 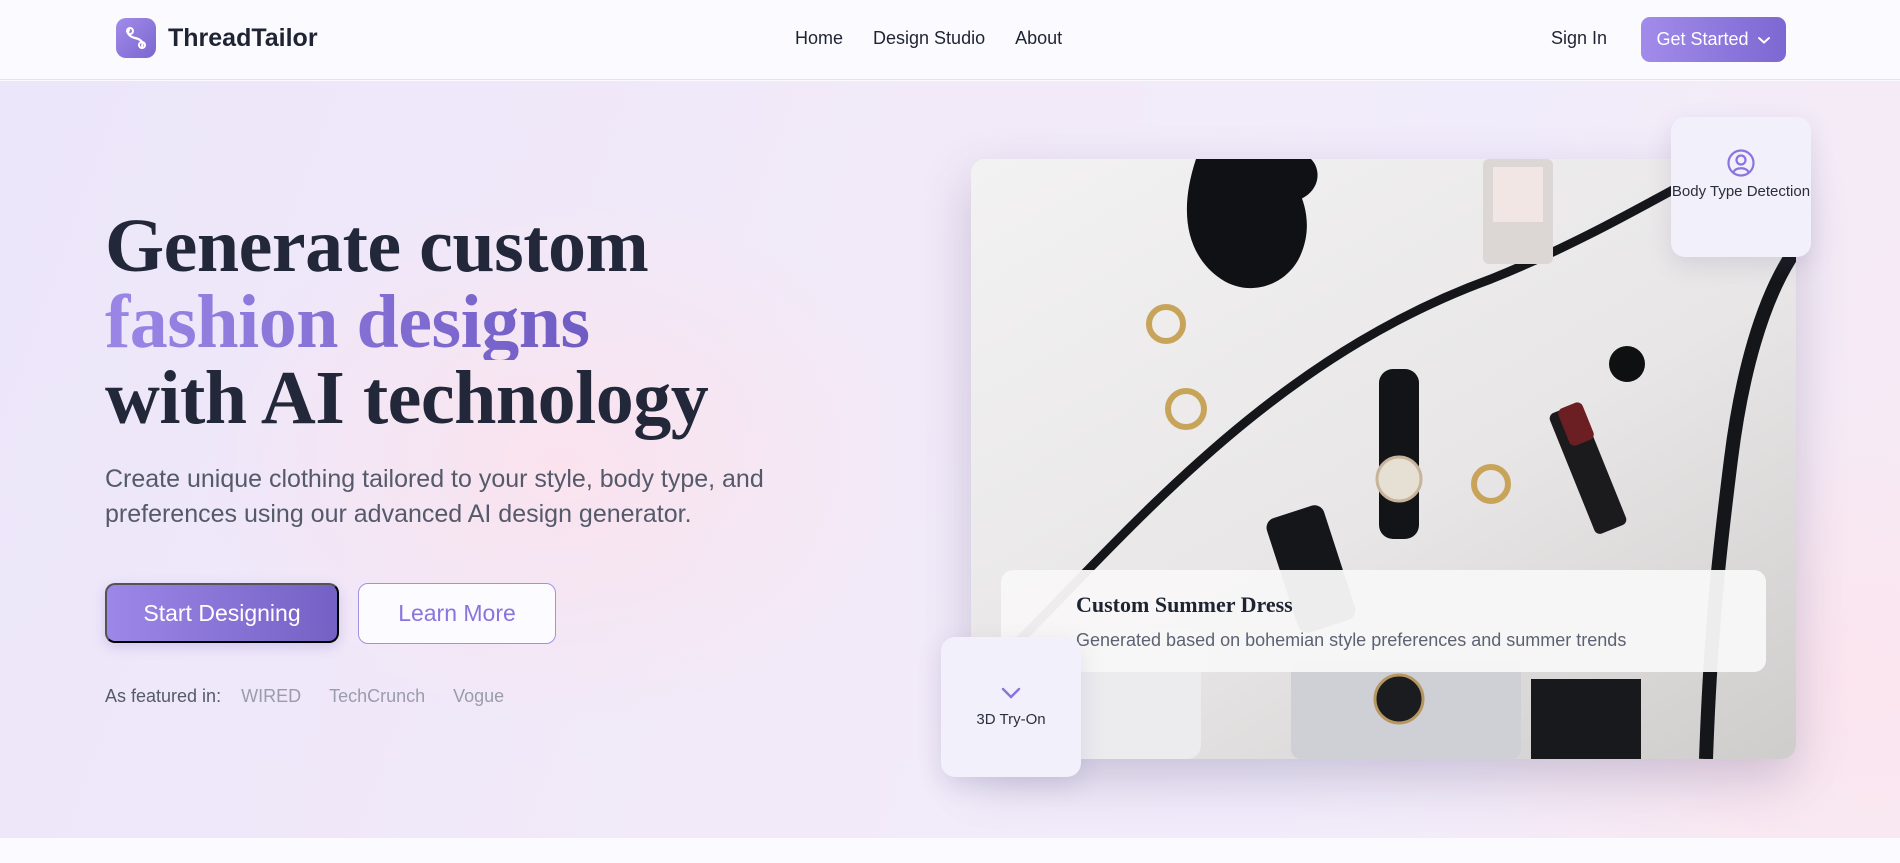 What do you see at coordinates (1741, 163) in the screenshot?
I see `user-circle-icon` at bounding box center [1741, 163].